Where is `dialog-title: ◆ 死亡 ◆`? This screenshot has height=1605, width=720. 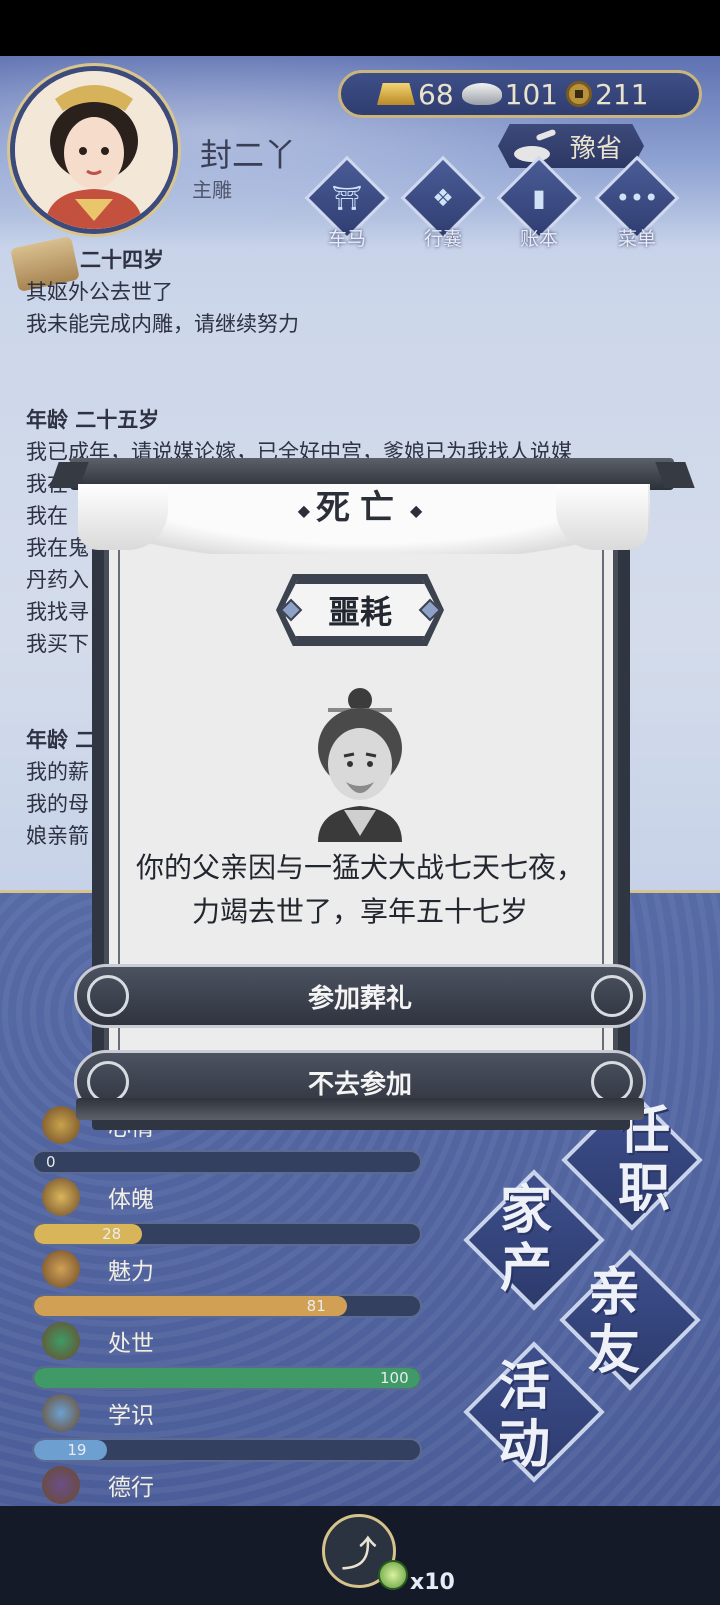
dialog-title: ◆ 死亡 ◆ is located at coordinates (360, 504).